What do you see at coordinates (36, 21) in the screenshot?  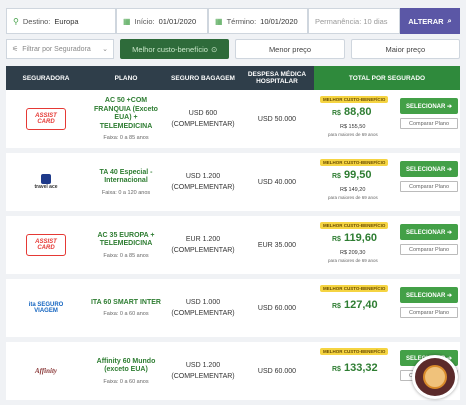 I see `destino-label: Destino:` at bounding box center [36, 21].